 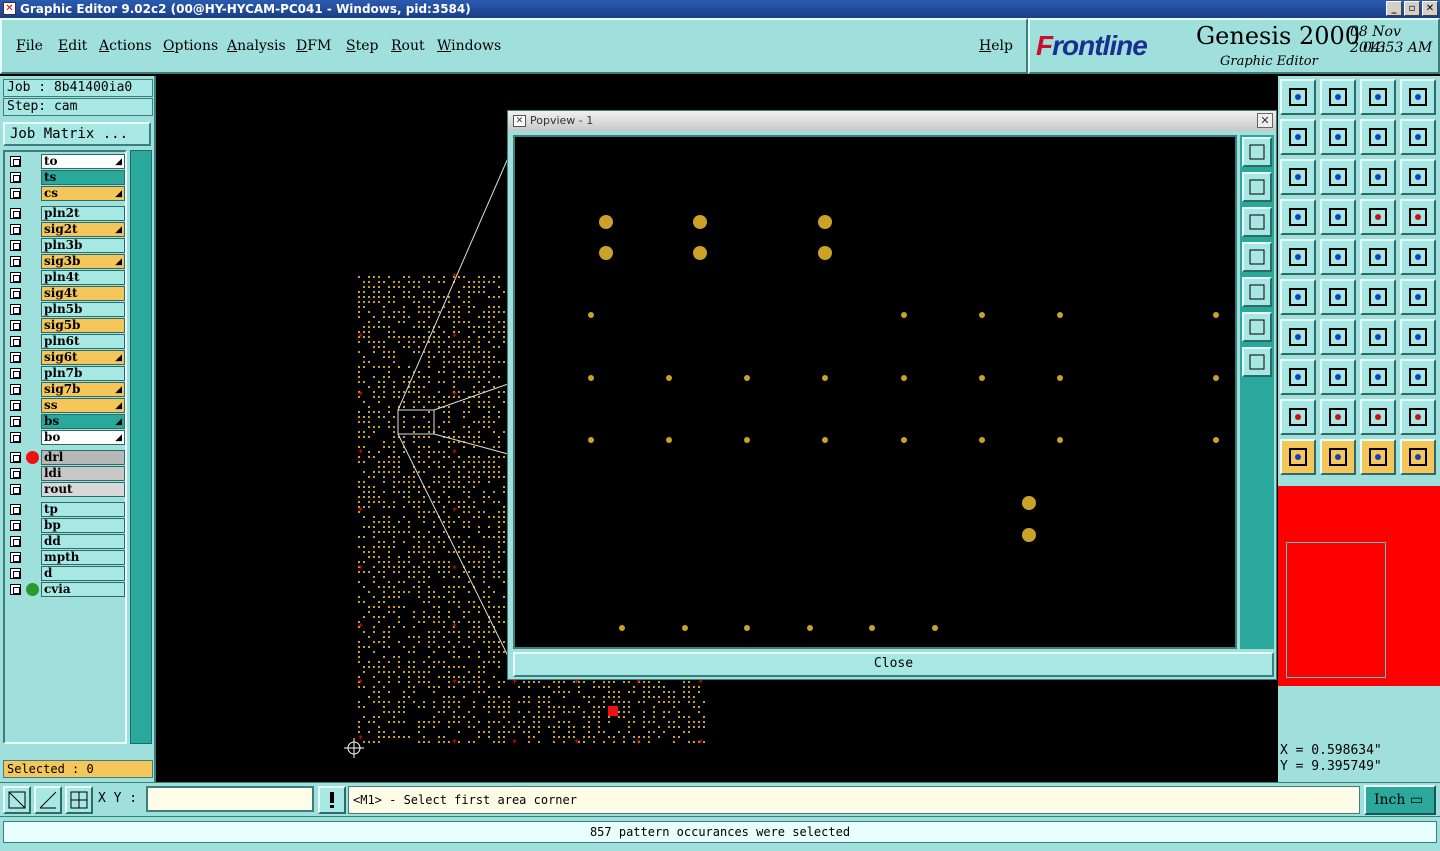 I want to click on mirror-button, so click(x=1418, y=337).